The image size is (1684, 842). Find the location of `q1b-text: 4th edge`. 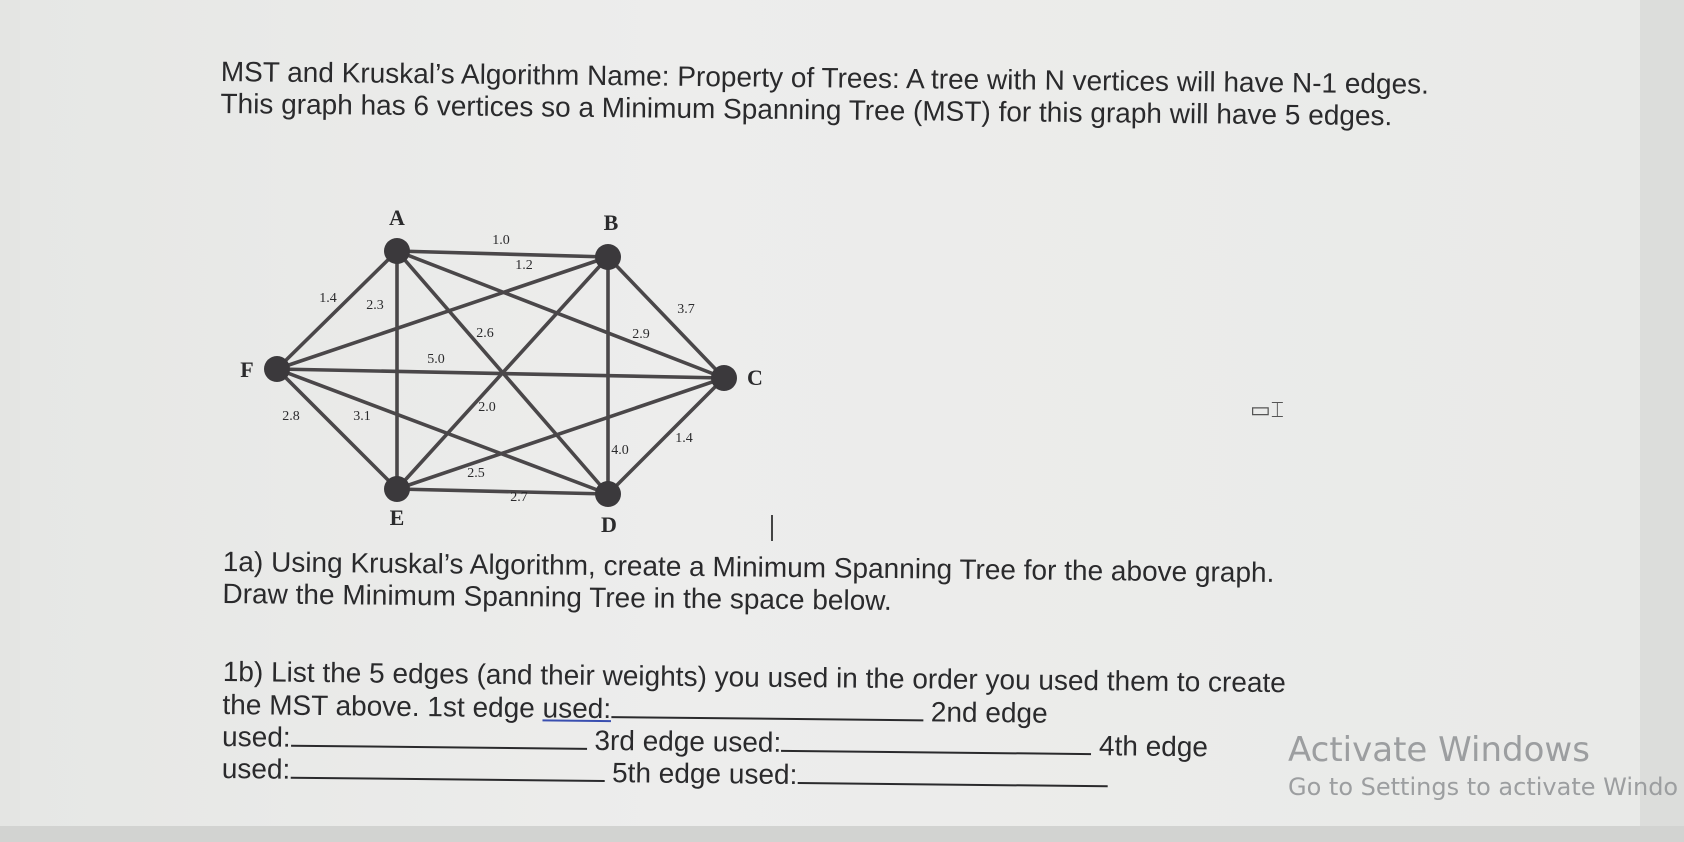

q1b-text: 4th edge is located at coordinates (1153, 746).